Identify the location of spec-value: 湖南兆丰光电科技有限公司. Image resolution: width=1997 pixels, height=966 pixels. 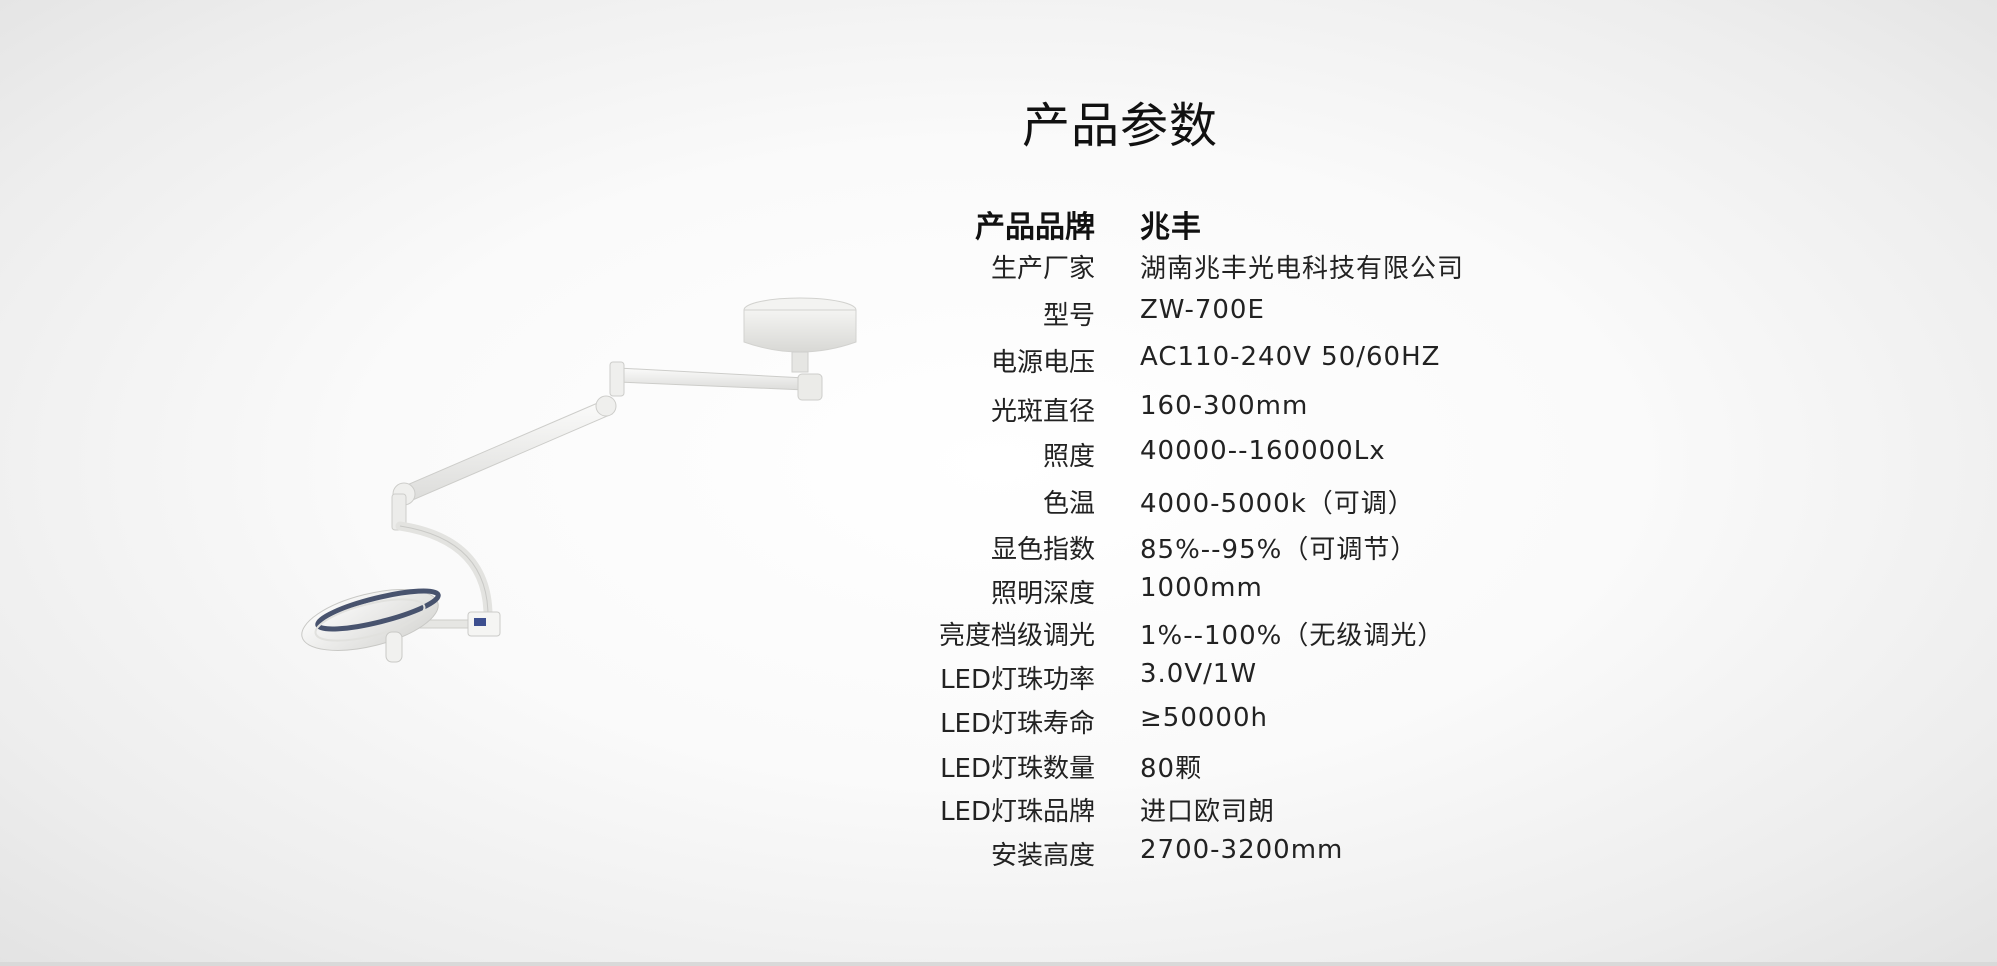
(1302, 269).